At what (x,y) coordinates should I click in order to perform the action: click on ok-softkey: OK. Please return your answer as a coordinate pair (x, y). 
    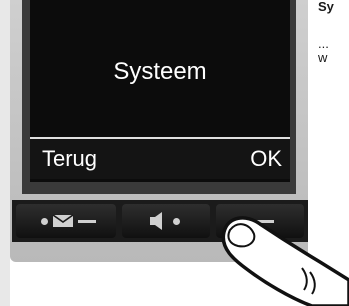
    Looking at the image, I should click on (266, 159).